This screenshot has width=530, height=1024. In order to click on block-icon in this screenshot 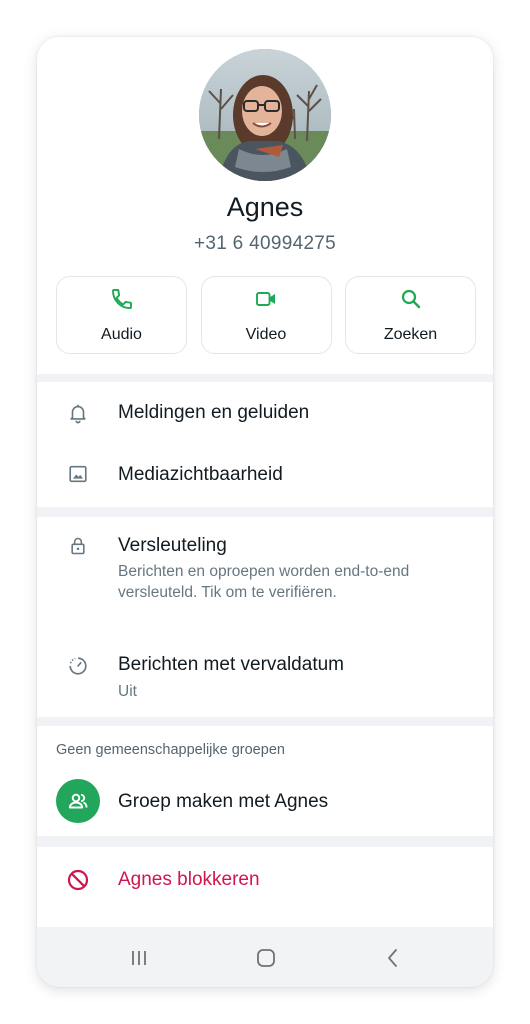, I will do `click(78, 880)`.